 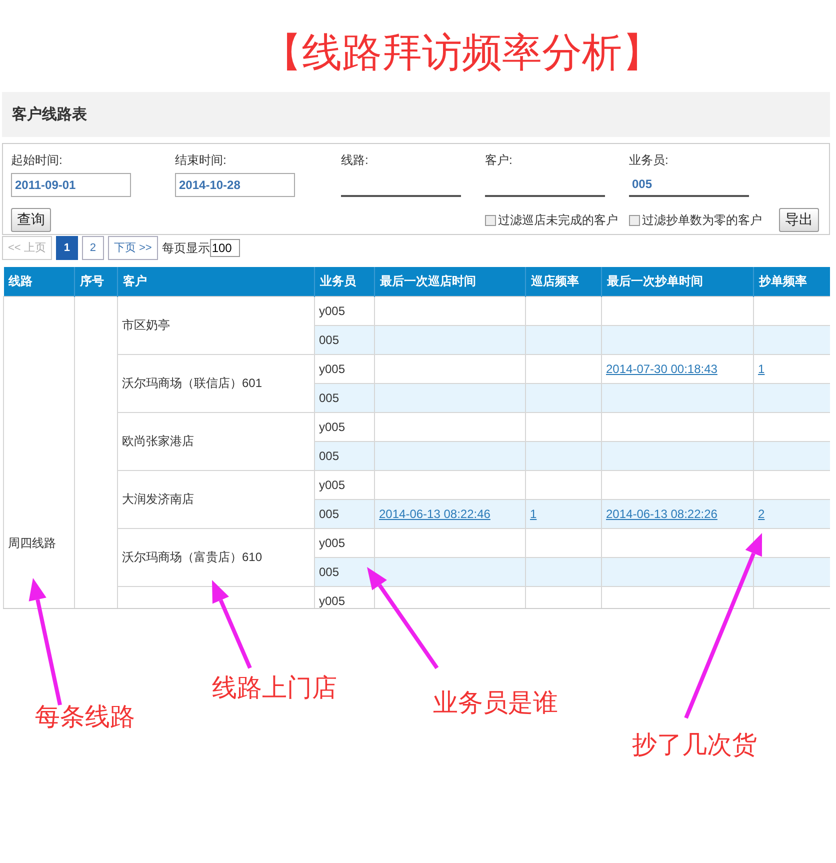 What do you see at coordinates (792, 281) in the screenshot?
I see `column-header: 抄单频率` at bounding box center [792, 281].